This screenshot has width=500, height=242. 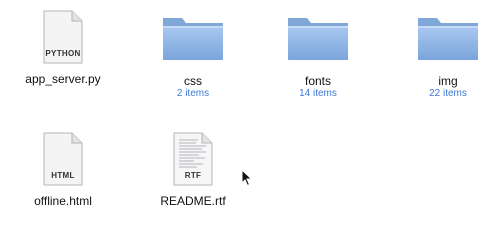 What do you see at coordinates (193, 93) in the screenshot?
I see `item-count: 2 items` at bounding box center [193, 93].